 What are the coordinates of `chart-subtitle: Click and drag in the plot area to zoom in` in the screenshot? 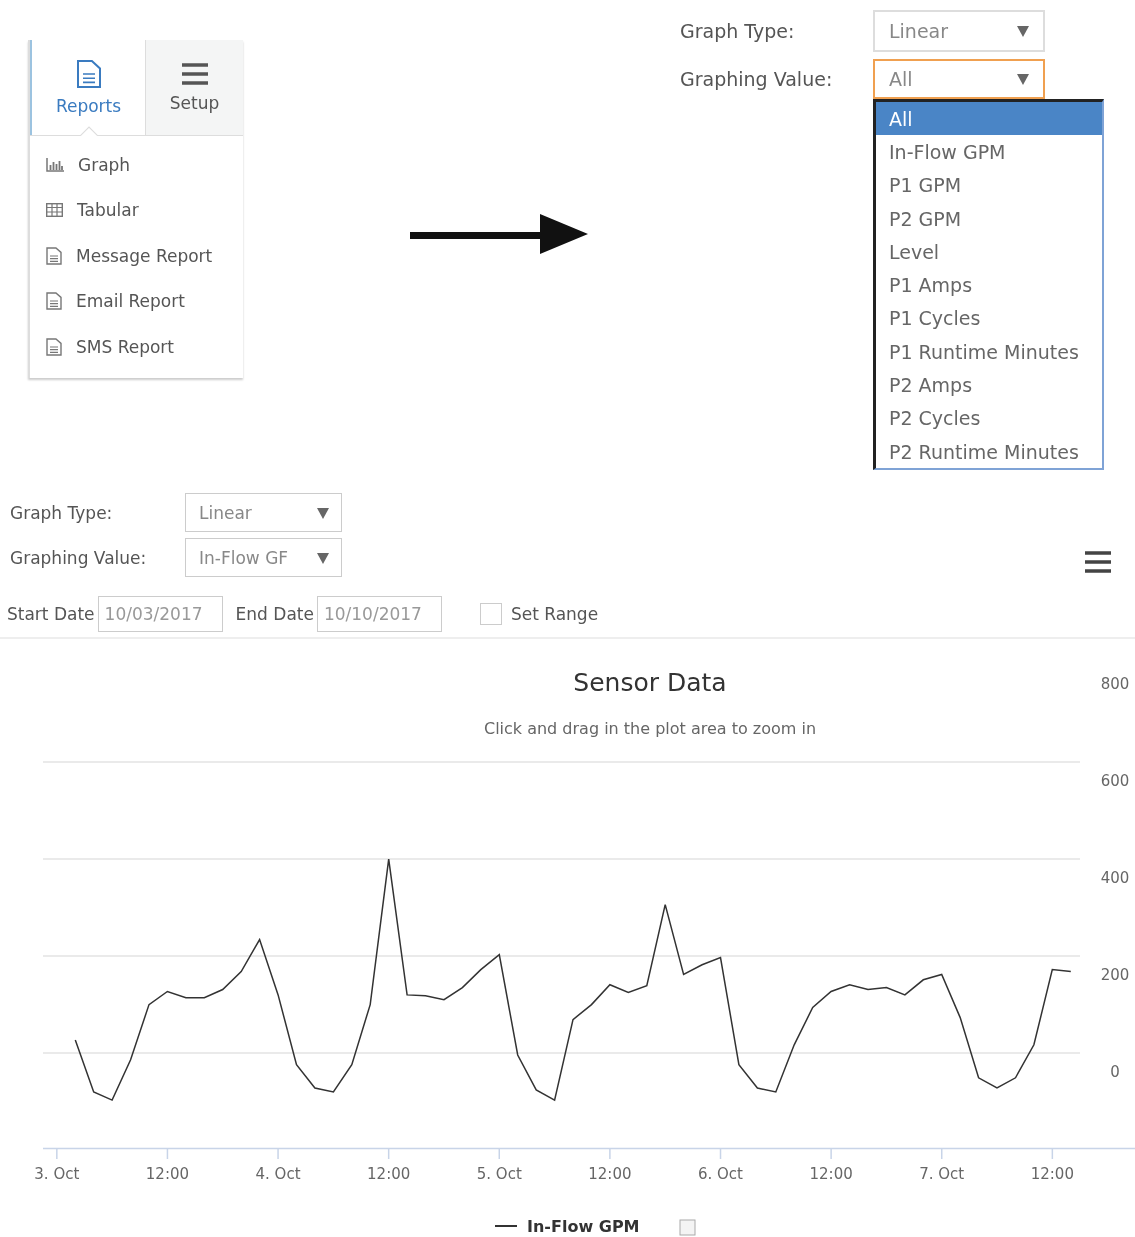 It's located at (650, 728).